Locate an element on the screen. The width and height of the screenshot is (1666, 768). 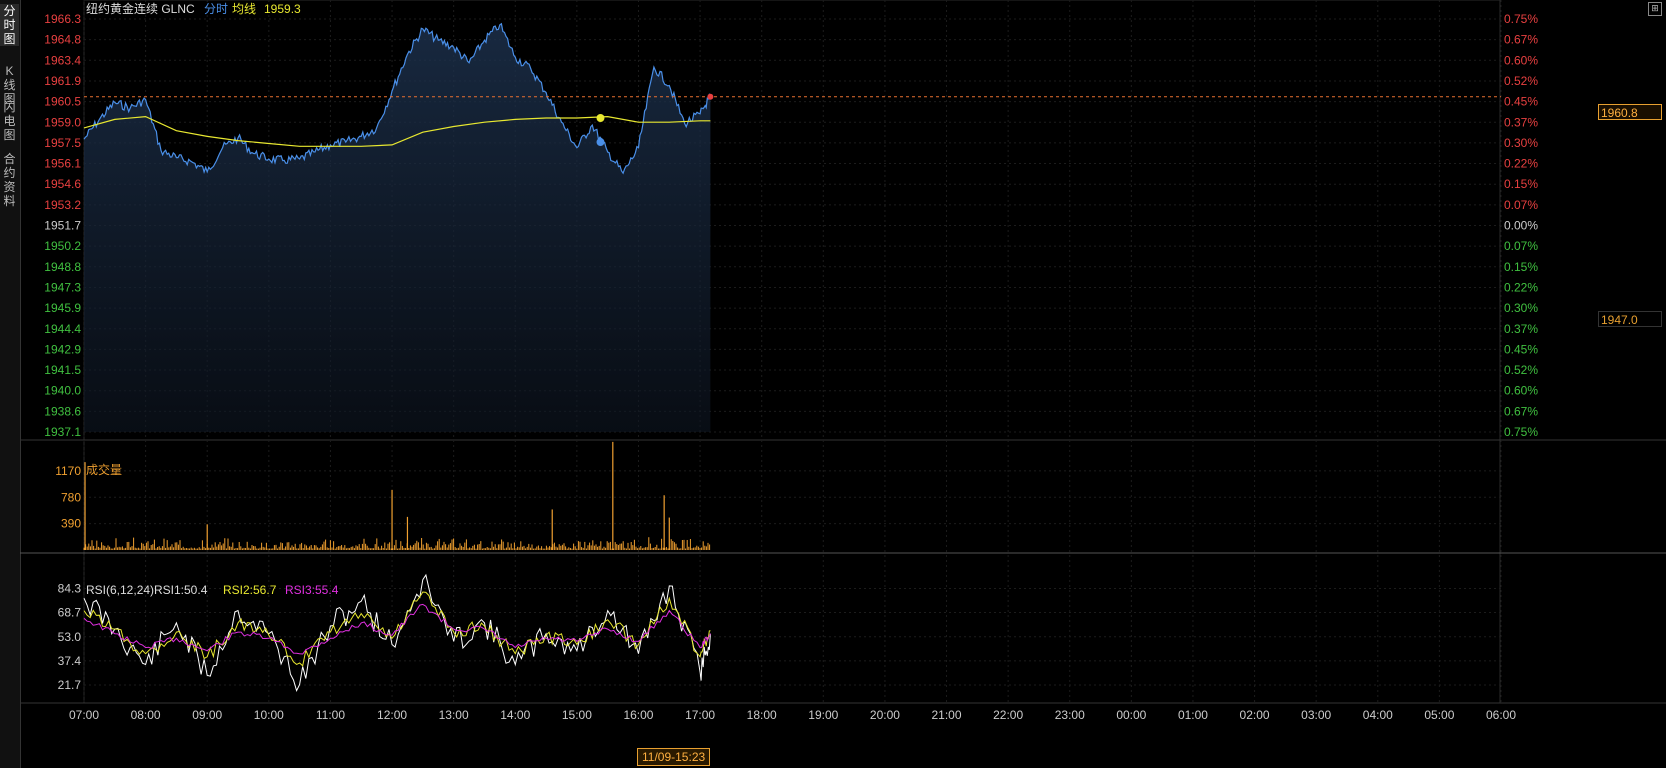
price-tick-label: 1963.4 is located at coordinates (62, 60).